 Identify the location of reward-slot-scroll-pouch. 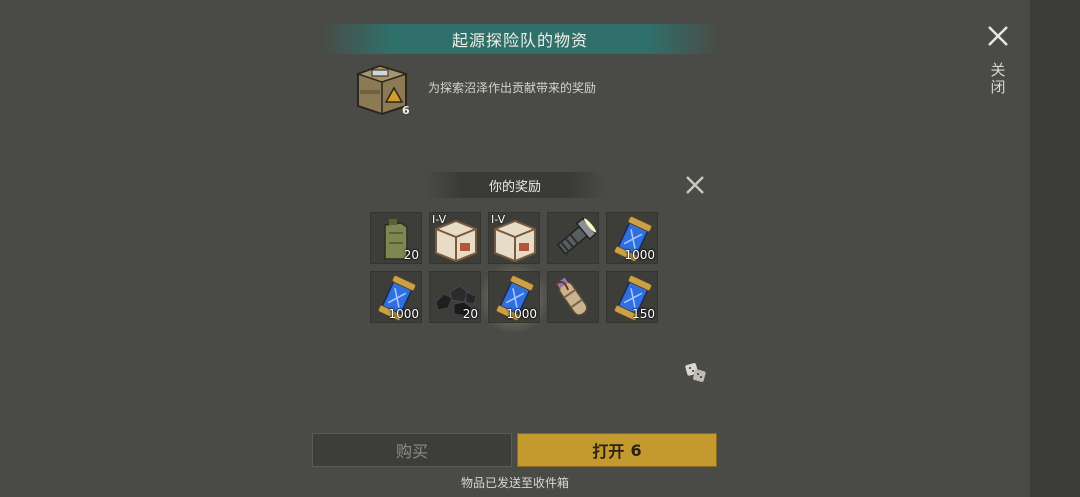
(573, 297).